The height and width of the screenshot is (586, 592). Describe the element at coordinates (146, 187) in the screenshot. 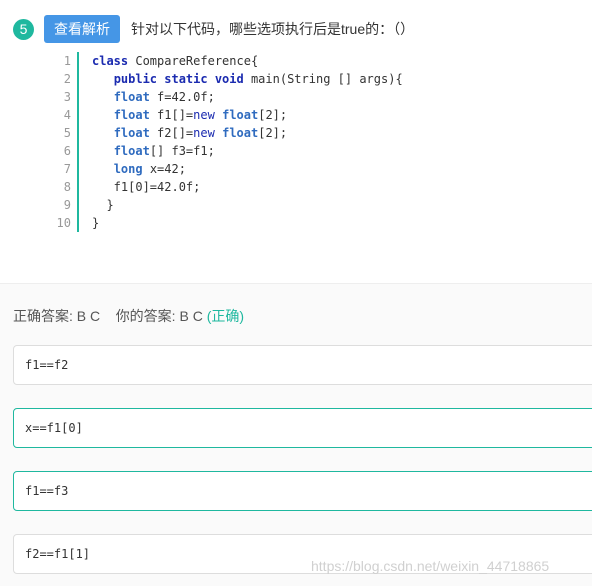

I see `code-text: f1[0]=42.0f;` at that location.